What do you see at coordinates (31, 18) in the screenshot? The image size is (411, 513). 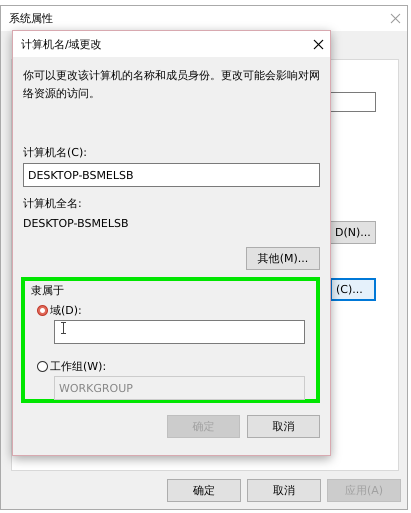 I see `window-title: 系统属性` at bounding box center [31, 18].